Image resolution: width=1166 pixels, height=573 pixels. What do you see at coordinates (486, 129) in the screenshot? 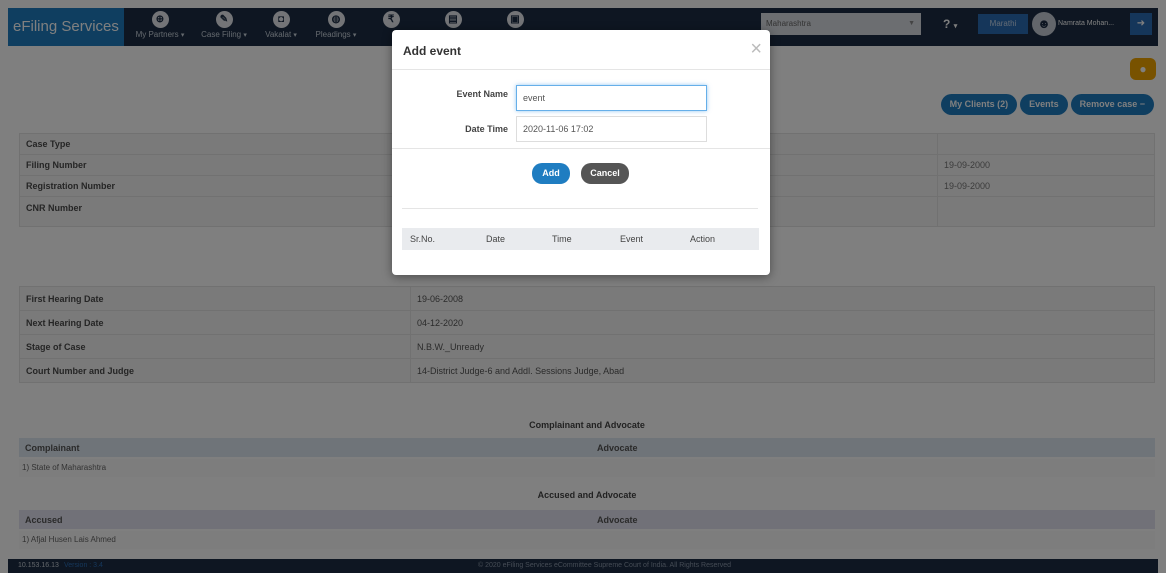
I see `date-time-label: Date Time` at bounding box center [486, 129].